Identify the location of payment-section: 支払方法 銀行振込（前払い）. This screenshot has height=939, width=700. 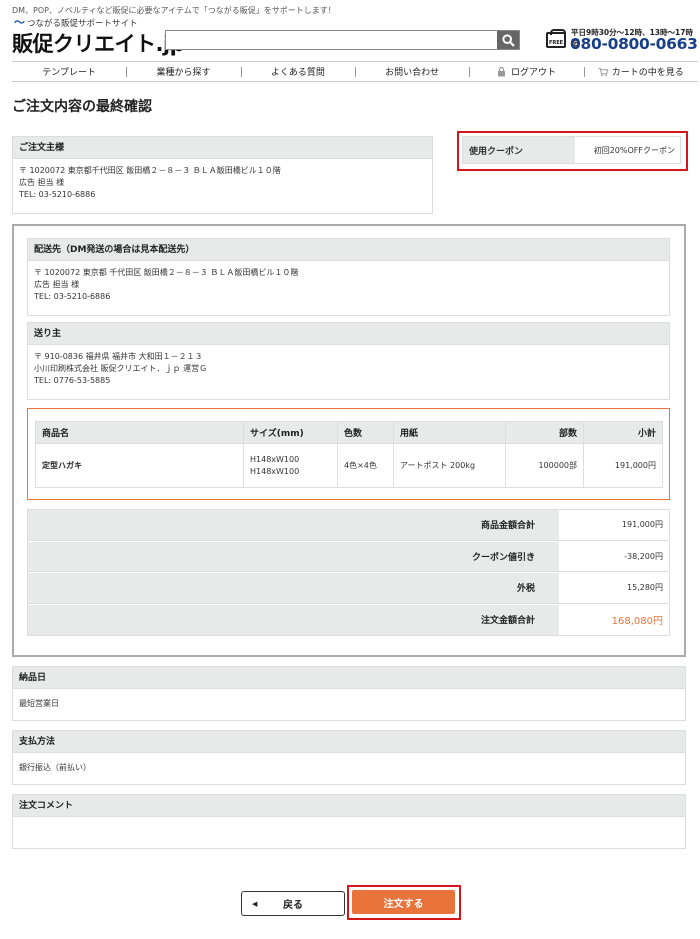
(349, 757).